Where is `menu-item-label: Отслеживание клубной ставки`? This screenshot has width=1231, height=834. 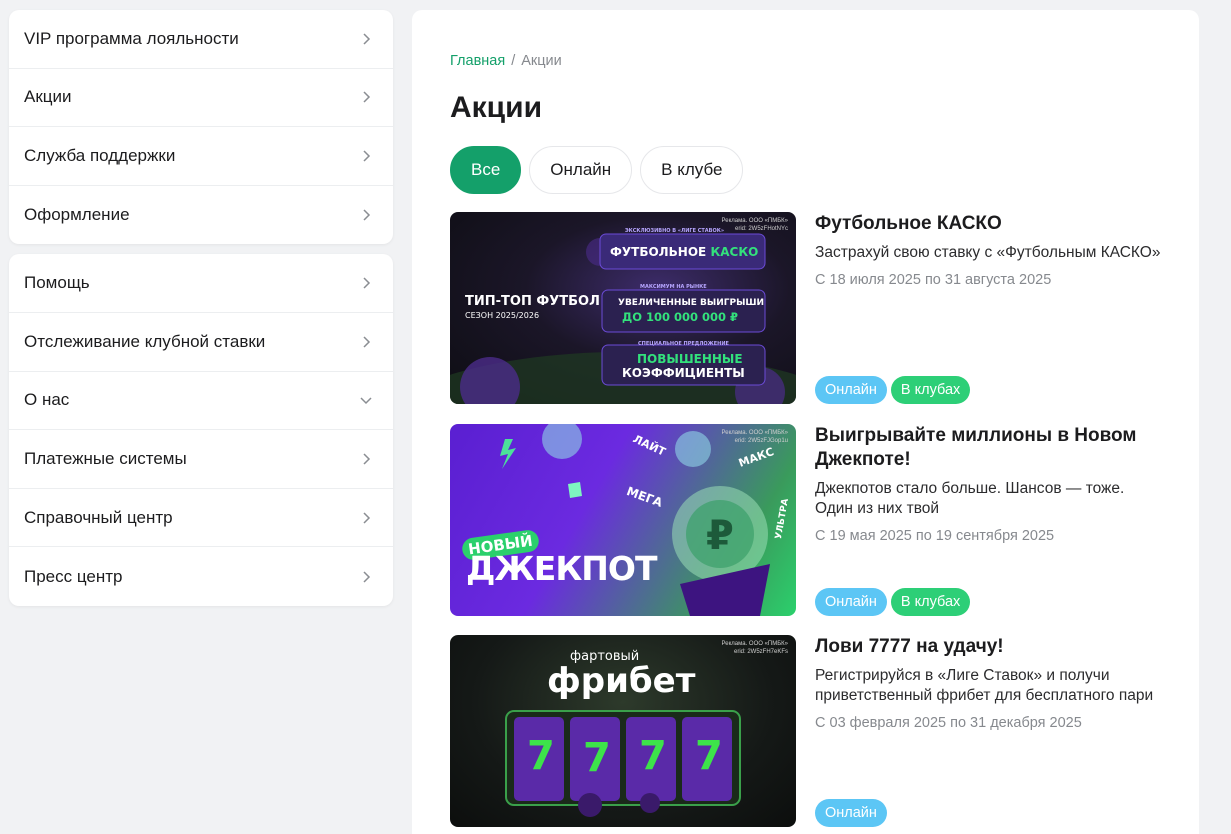 menu-item-label: Отслеживание клубной ставки is located at coordinates (145, 341).